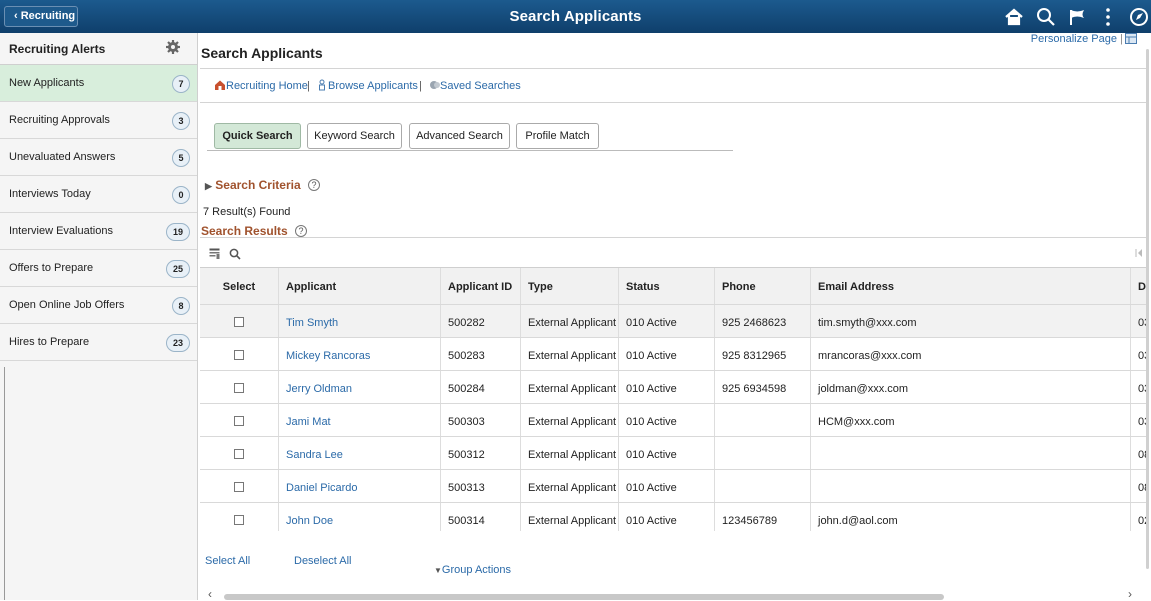 This screenshot has height=601, width=1151. What do you see at coordinates (178, 232) in the screenshot?
I see `count-badge: 19` at bounding box center [178, 232].